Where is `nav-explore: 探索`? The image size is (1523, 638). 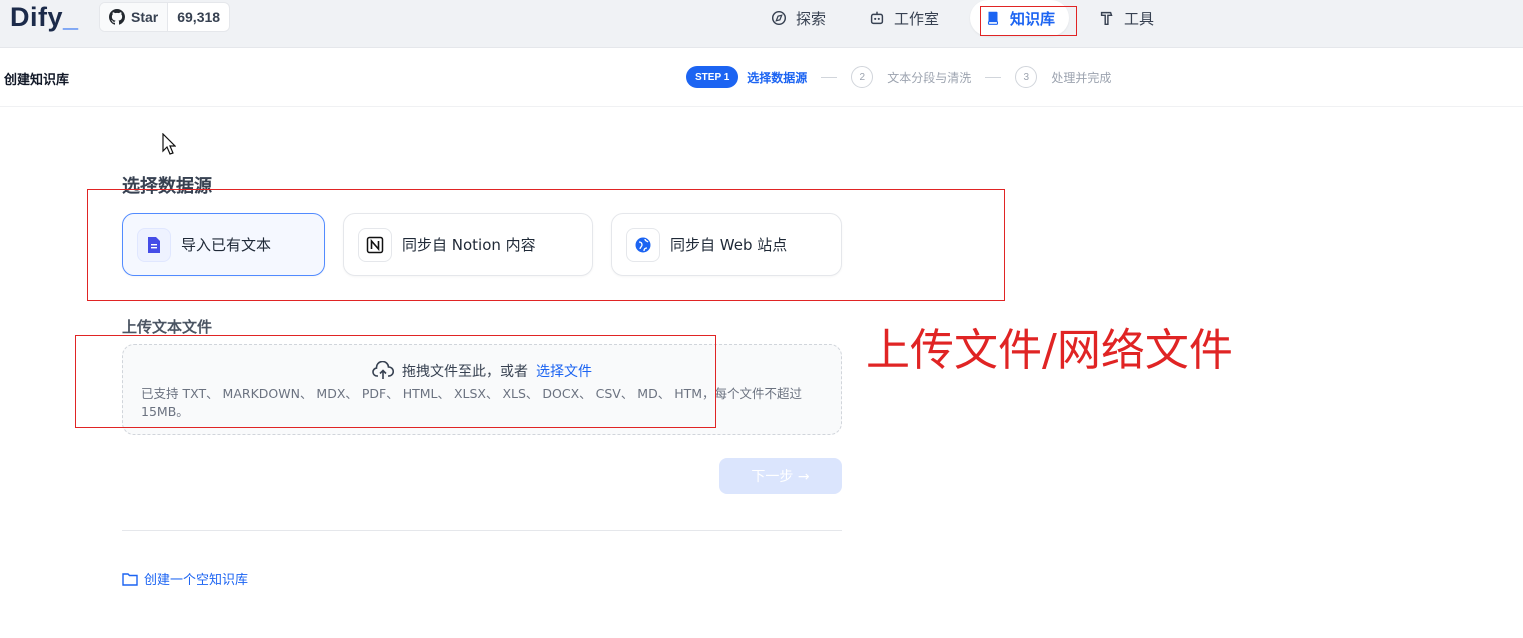 nav-explore: 探索 is located at coordinates (798, 18).